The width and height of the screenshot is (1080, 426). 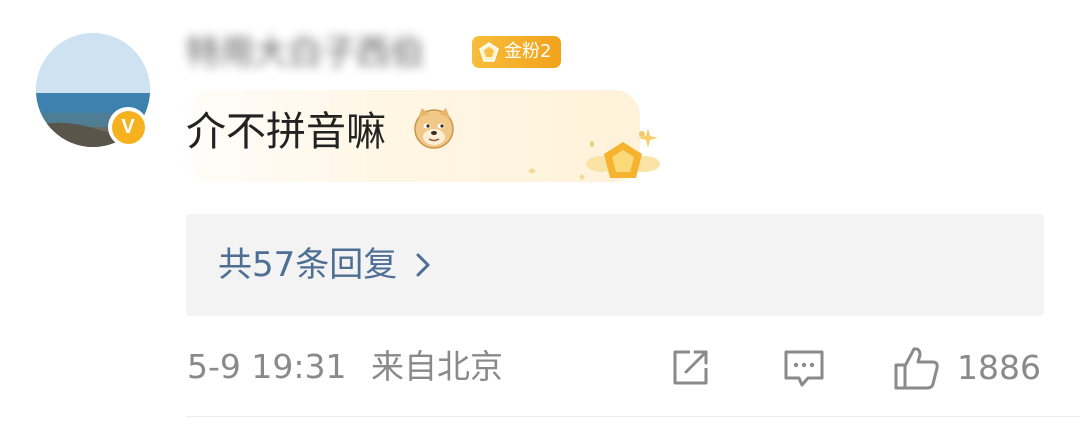 What do you see at coordinates (267, 366) in the screenshot?
I see `timestamp: 5-9 19:31` at bounding box center [267, 366].